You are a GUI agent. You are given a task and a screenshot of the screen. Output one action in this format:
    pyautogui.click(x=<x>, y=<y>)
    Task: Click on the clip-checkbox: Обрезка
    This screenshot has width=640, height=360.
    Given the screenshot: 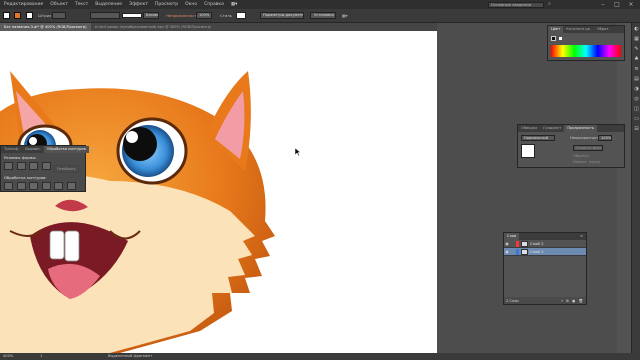 What is the action you would take?
    pyautogui.click(x=581, y=156)
    